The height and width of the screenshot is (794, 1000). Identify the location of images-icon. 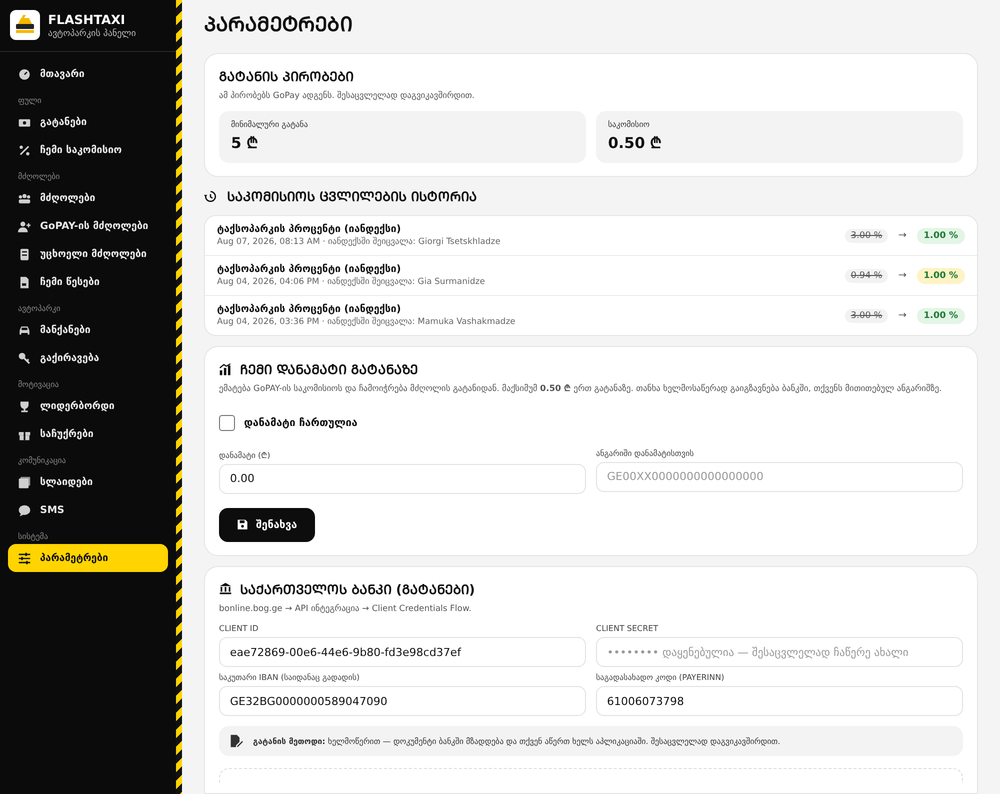
(24, 482).